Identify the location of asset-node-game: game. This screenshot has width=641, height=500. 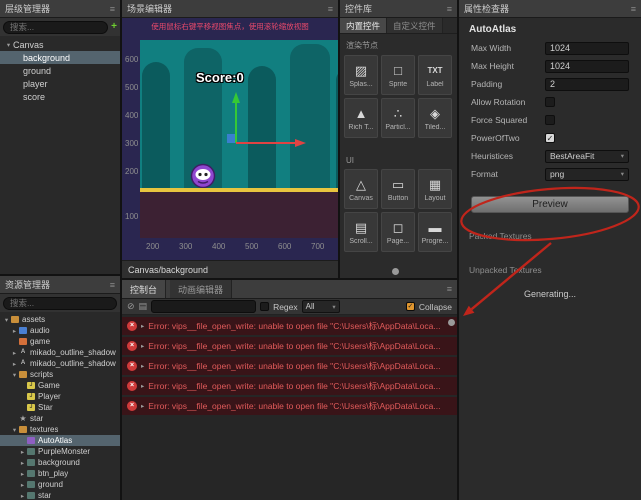
(60, 341).